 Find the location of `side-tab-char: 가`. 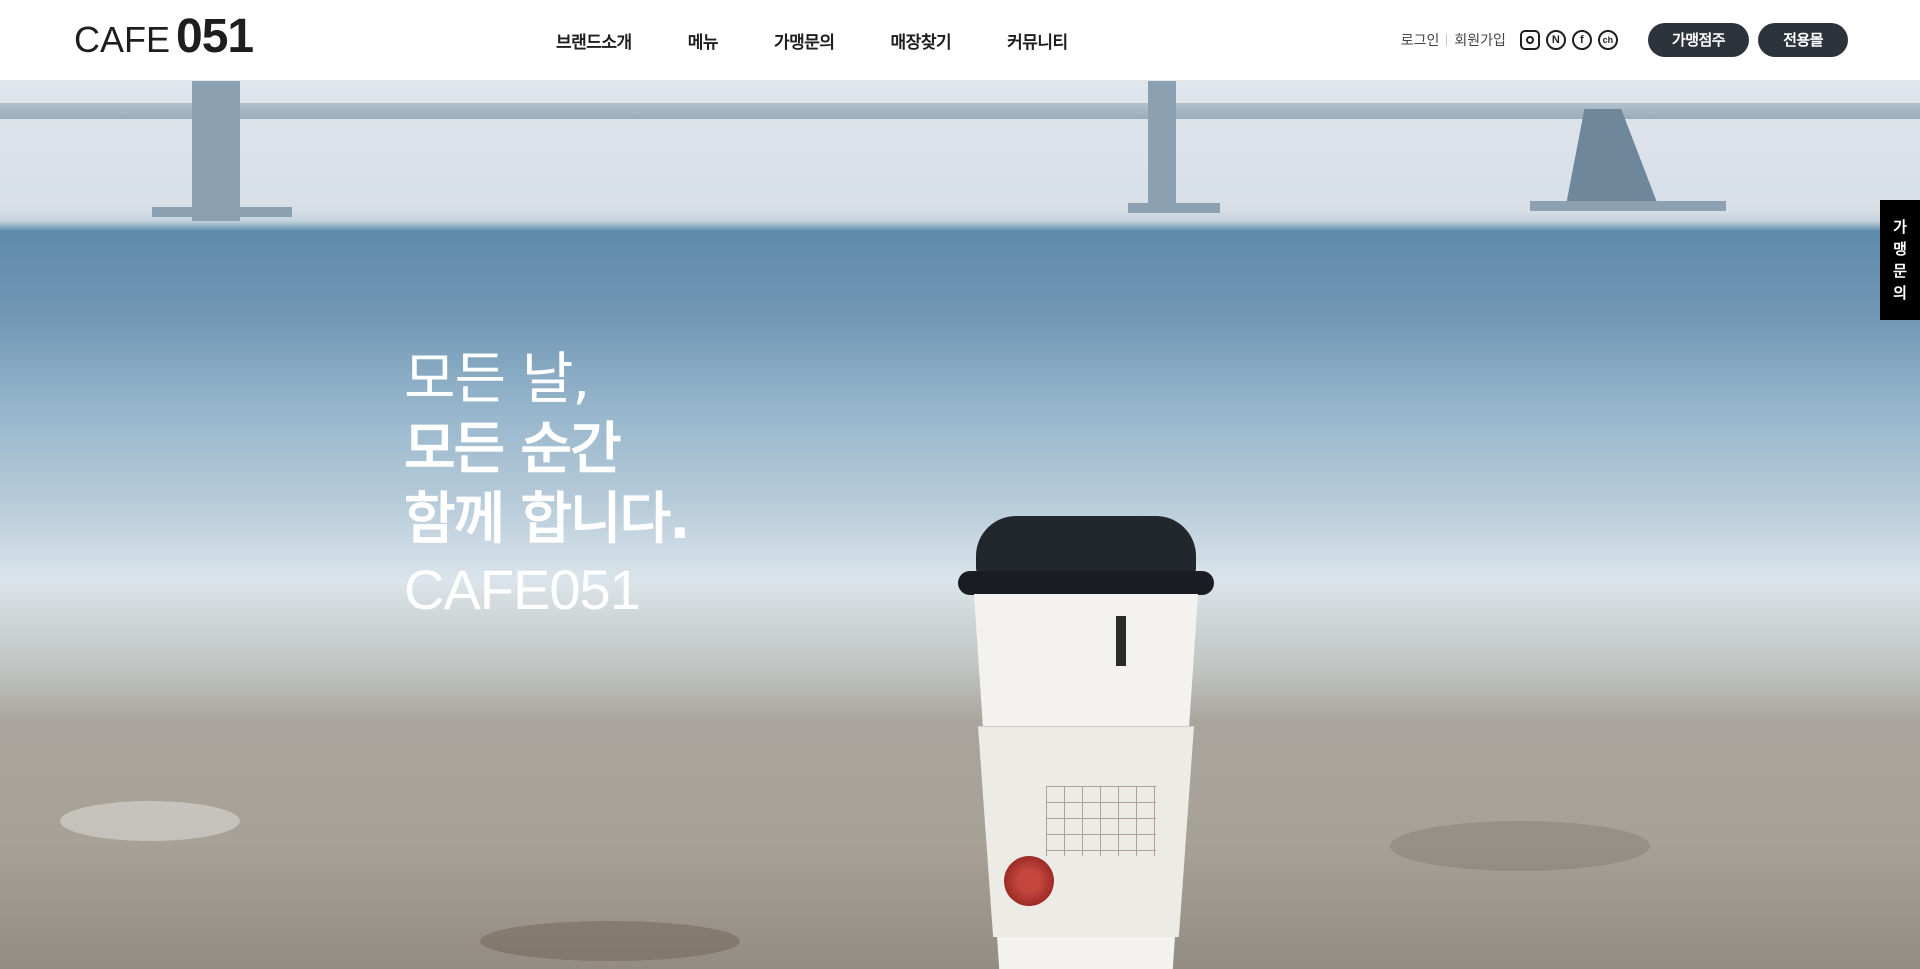

side-tab-char: 가 is located at coordinates (1900, 227).